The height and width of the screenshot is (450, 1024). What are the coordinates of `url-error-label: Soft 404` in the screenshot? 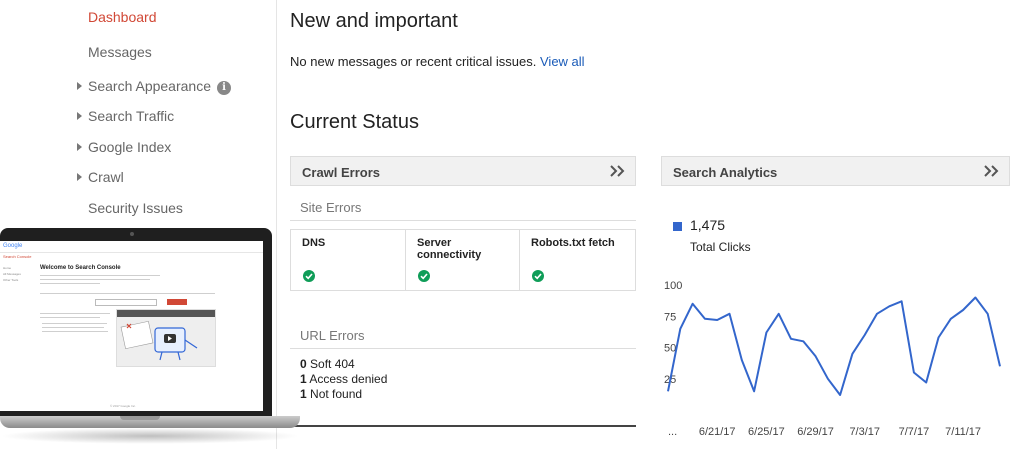 It's located at (332, 364).